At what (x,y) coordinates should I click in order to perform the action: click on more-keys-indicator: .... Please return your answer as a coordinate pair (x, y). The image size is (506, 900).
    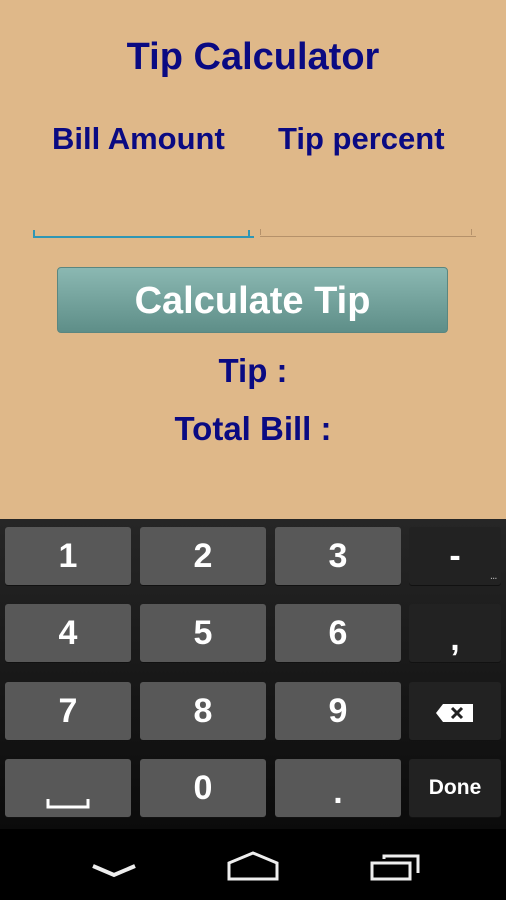
    Looking at the image, I should click on (493, 576).